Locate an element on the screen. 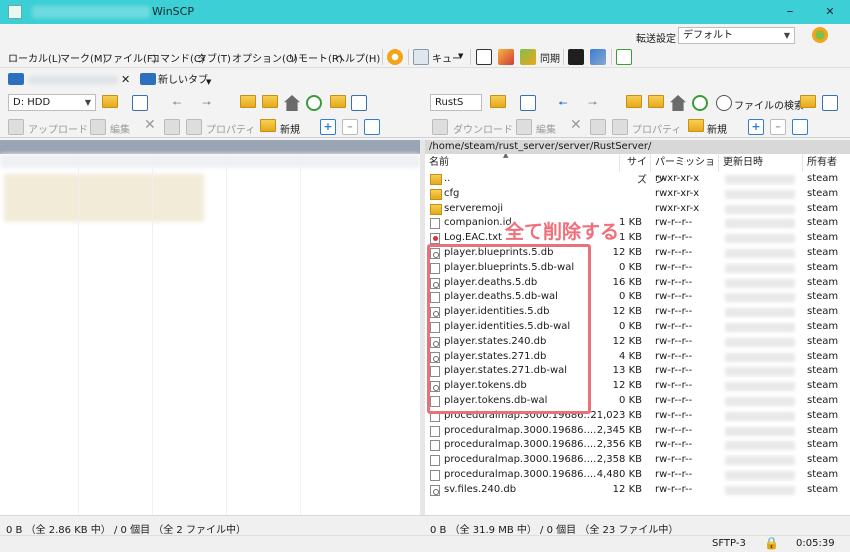 Image resolution: width=850 pixels, height=552 pixels. local-path-bar is located at coordinates (210, 147).